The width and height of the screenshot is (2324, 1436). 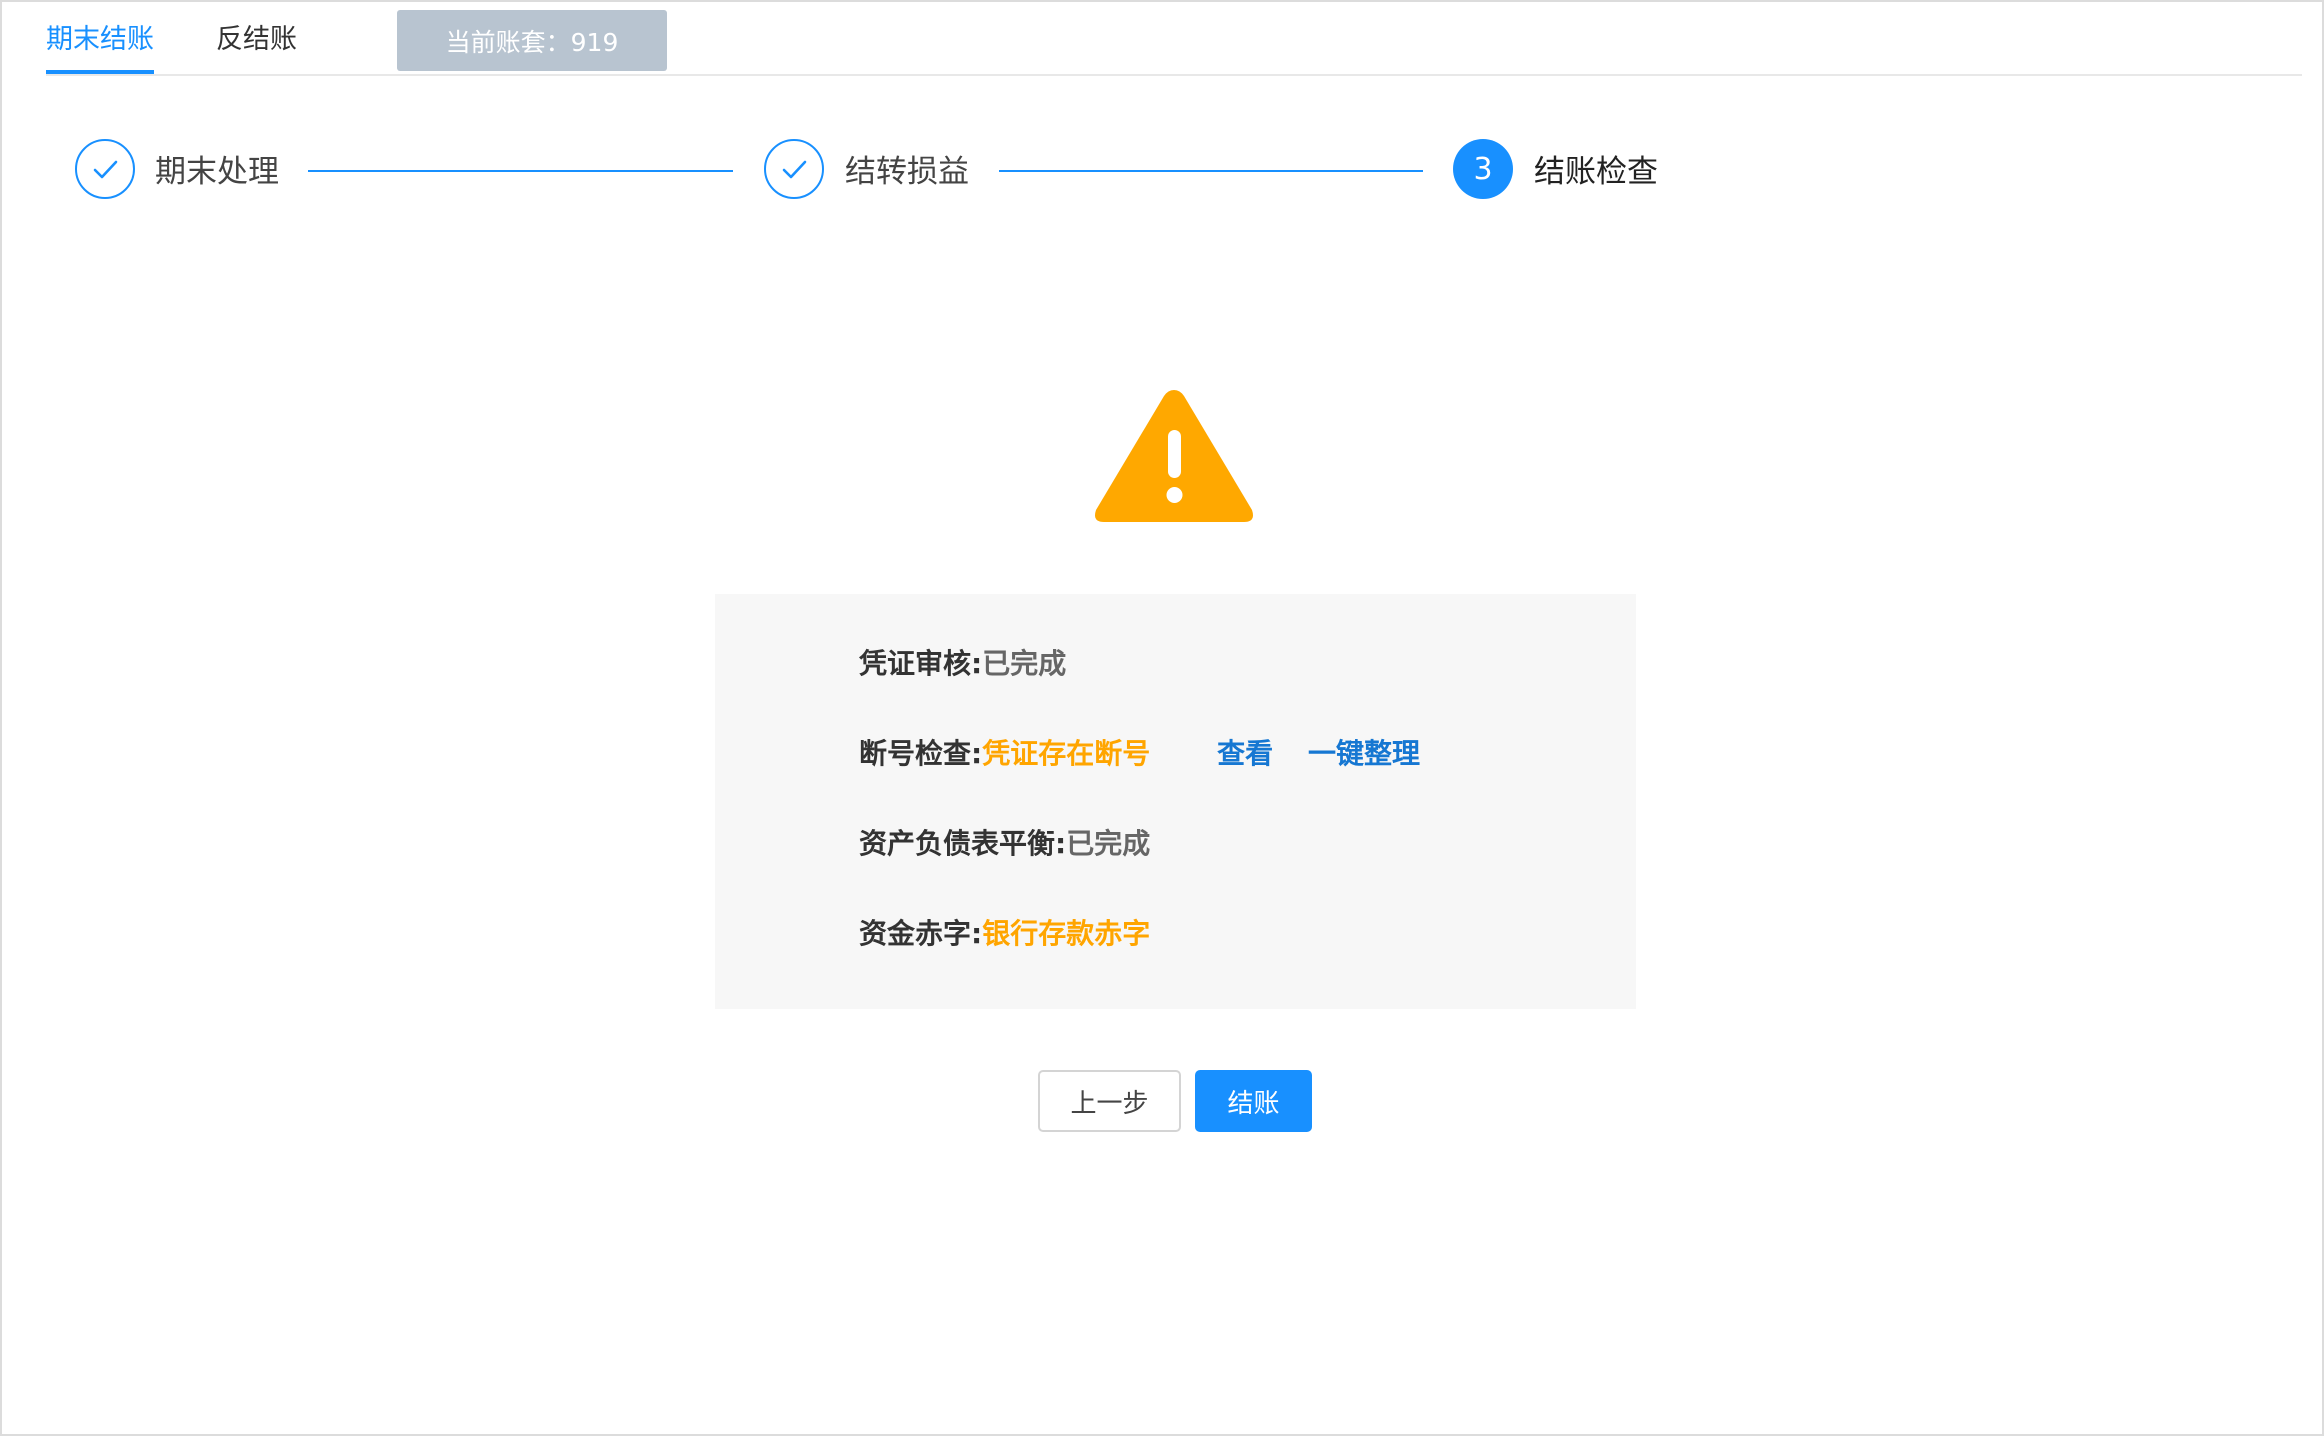 What do you see at coordinates (100, 72) in the screenshot?
I see `active-tab-underline` at bounding box center [100, 72].